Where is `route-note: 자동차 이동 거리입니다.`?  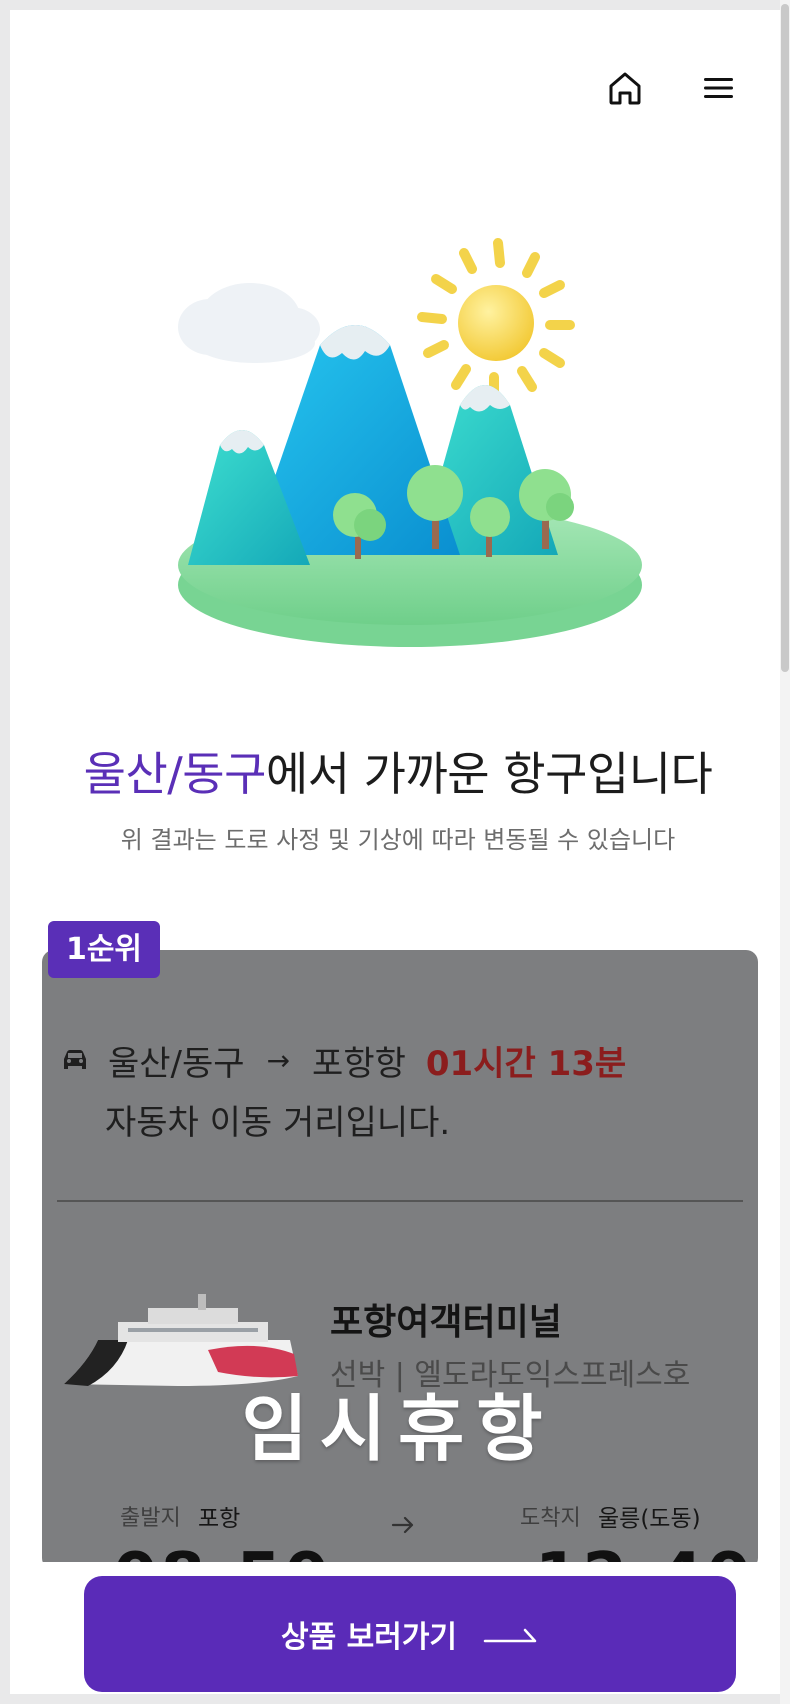
route-note: 자동차 이동 거리입니다. is located at coordinates (278, 1123).